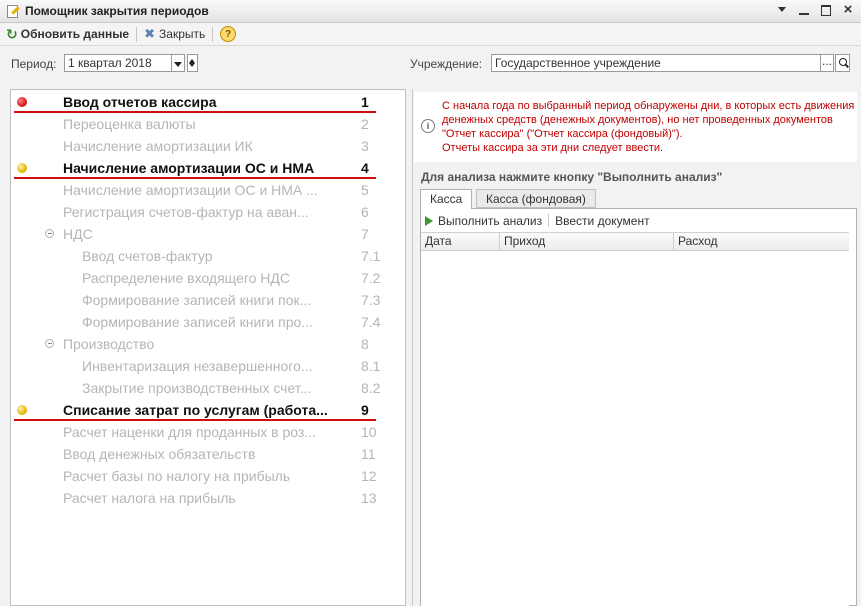 The image size is (861, 606). I want to click on tab-kassa-fund: Касса (фондовая), so click(536, 198).